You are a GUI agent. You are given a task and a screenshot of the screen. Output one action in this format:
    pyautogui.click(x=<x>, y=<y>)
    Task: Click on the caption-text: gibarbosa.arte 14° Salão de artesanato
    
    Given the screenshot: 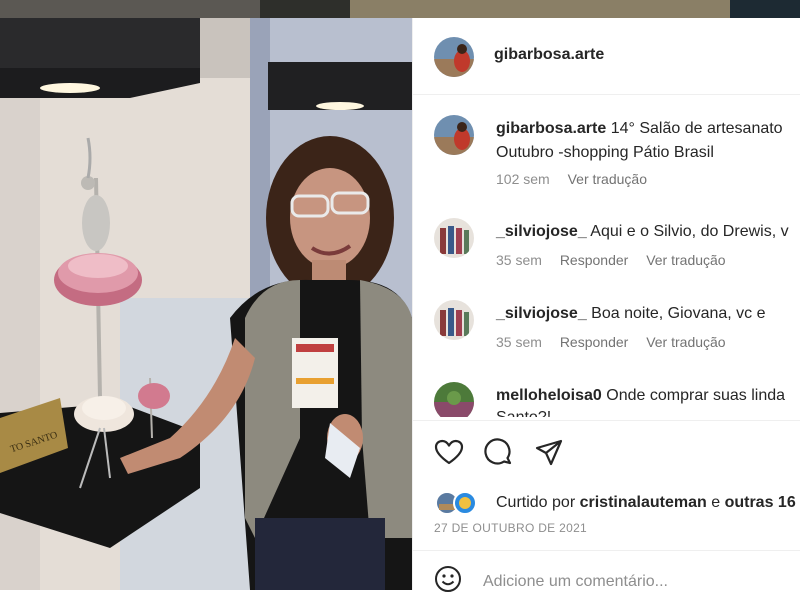 What is the action you would take?
    pyautogui.click(x=639, y=129)
    